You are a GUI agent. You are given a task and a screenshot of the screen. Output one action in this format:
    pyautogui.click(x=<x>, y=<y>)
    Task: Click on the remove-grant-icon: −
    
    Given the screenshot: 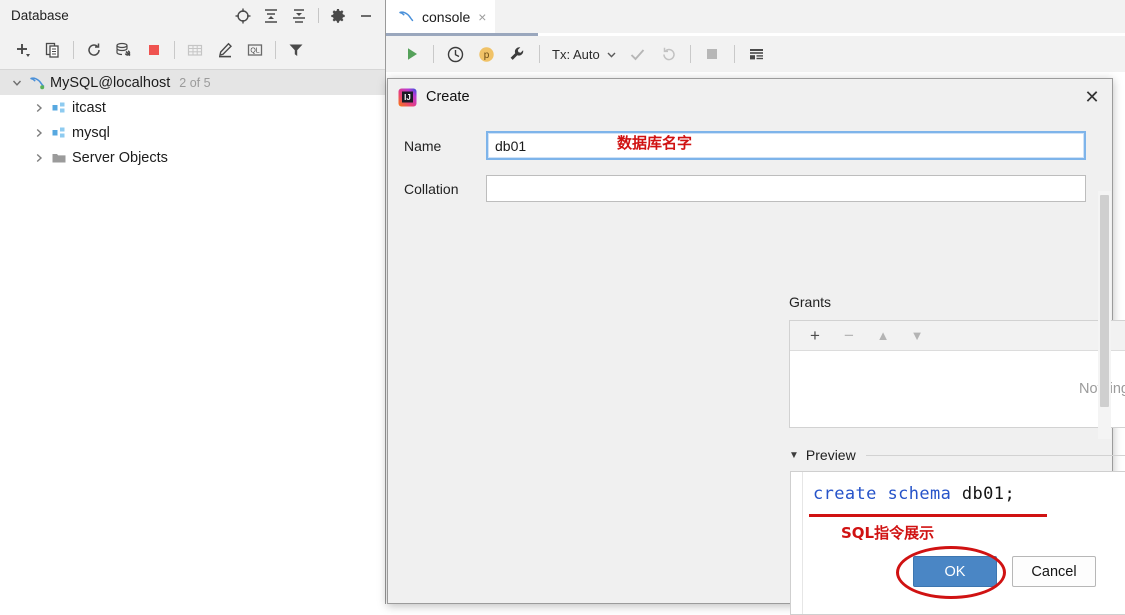 What is the action you would take?
    pyautogui.click(x=849, y=335)
    